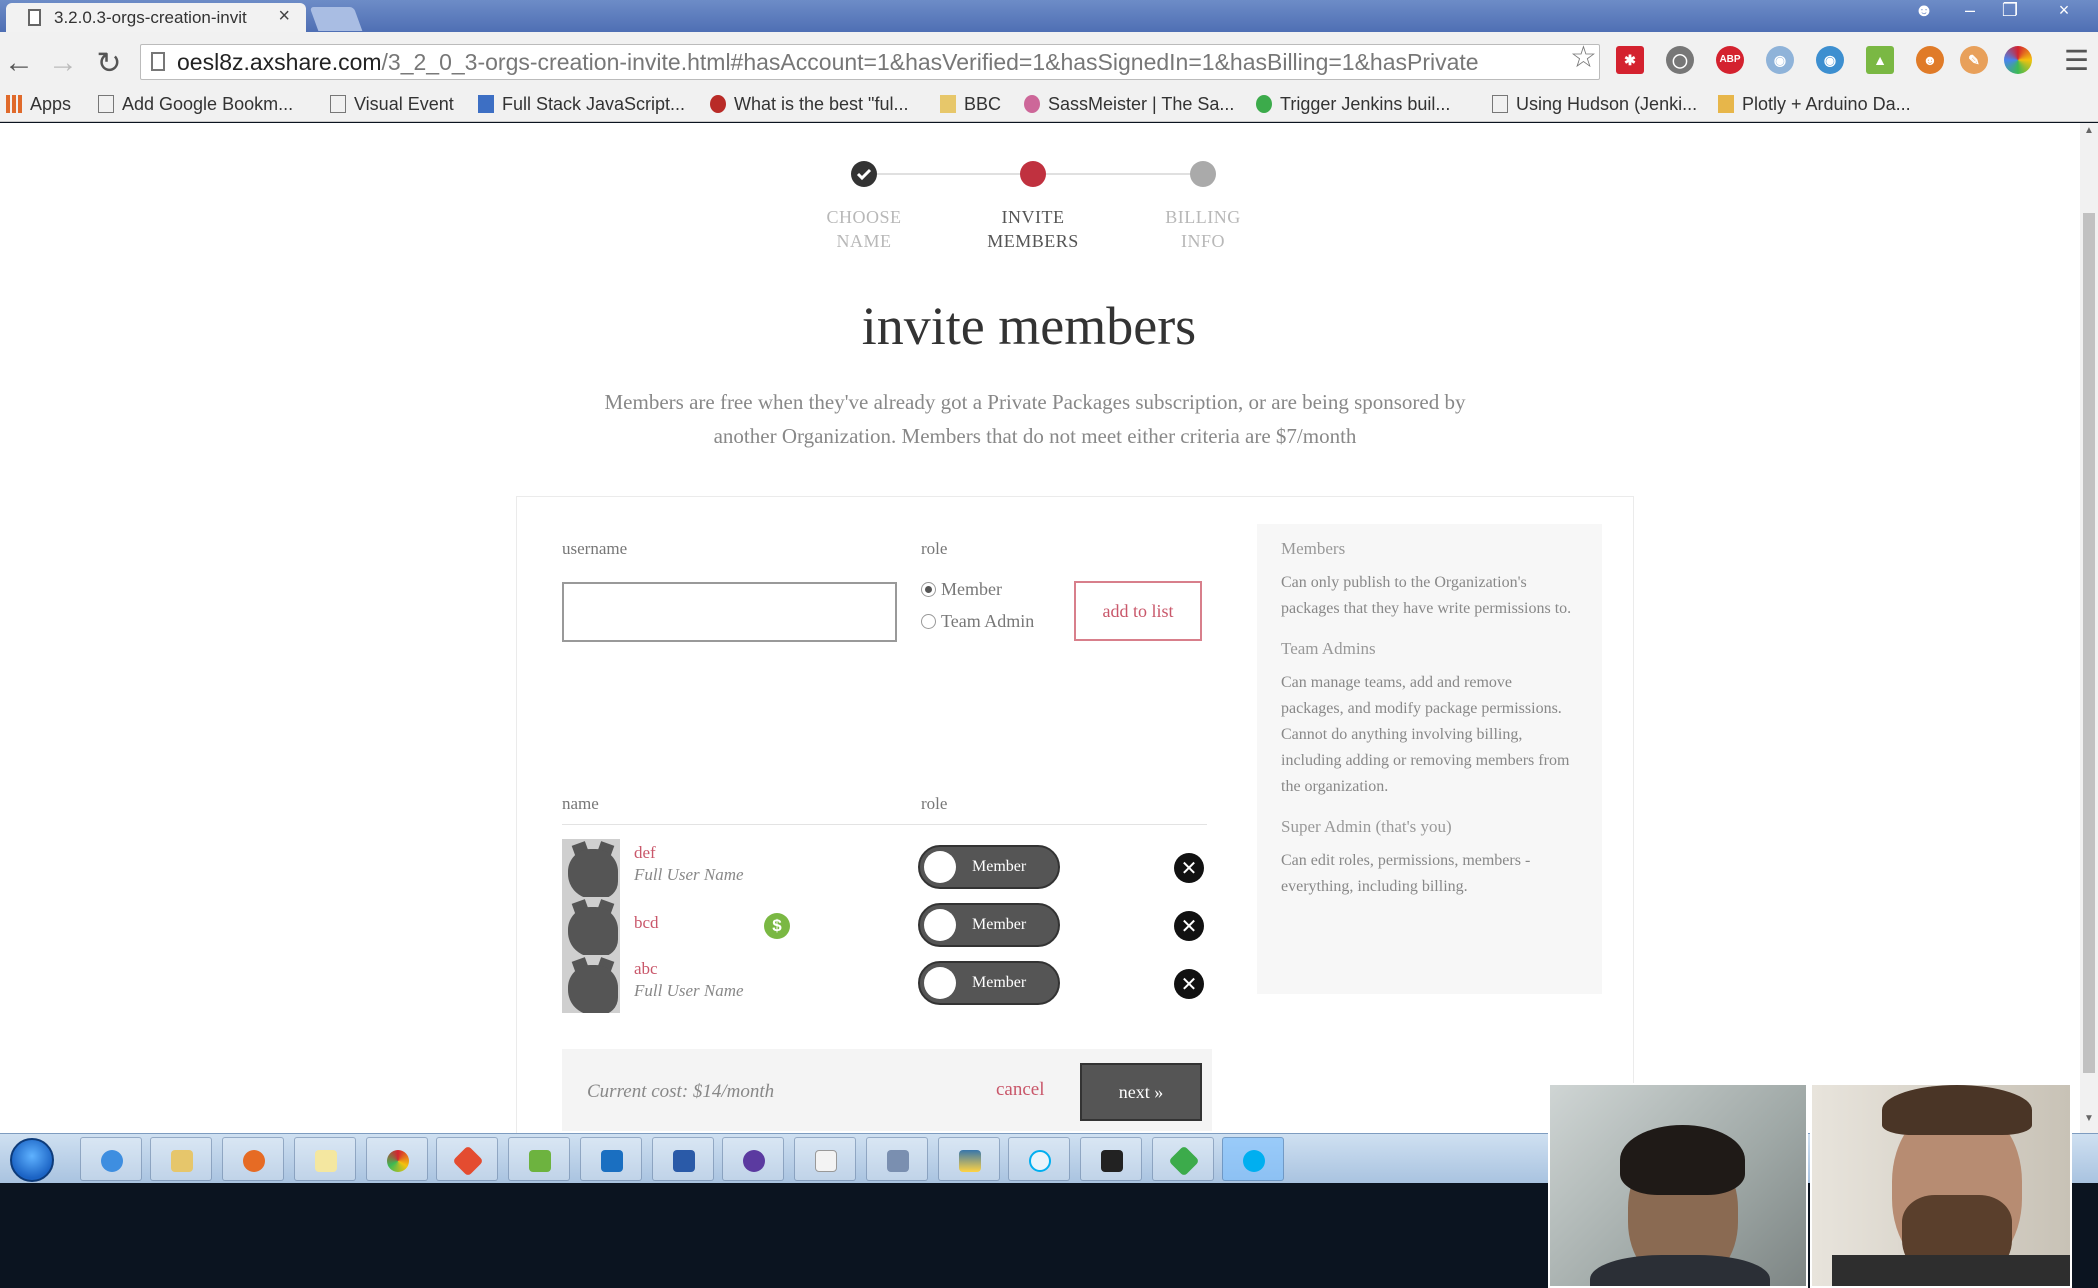  What do you see at coordinates (1583, 57) in the screenshot?
I see `bookmark-star-icon: ☆` at bounding box center [1583, 57].